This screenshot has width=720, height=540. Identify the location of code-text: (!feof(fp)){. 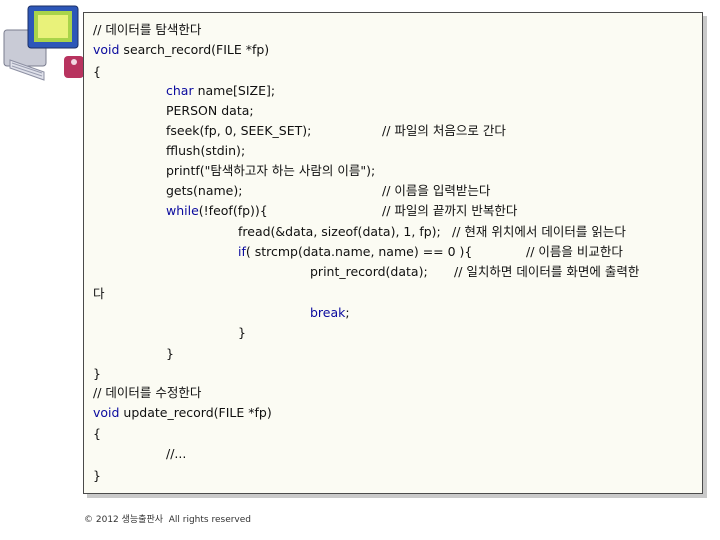
(233, 210).